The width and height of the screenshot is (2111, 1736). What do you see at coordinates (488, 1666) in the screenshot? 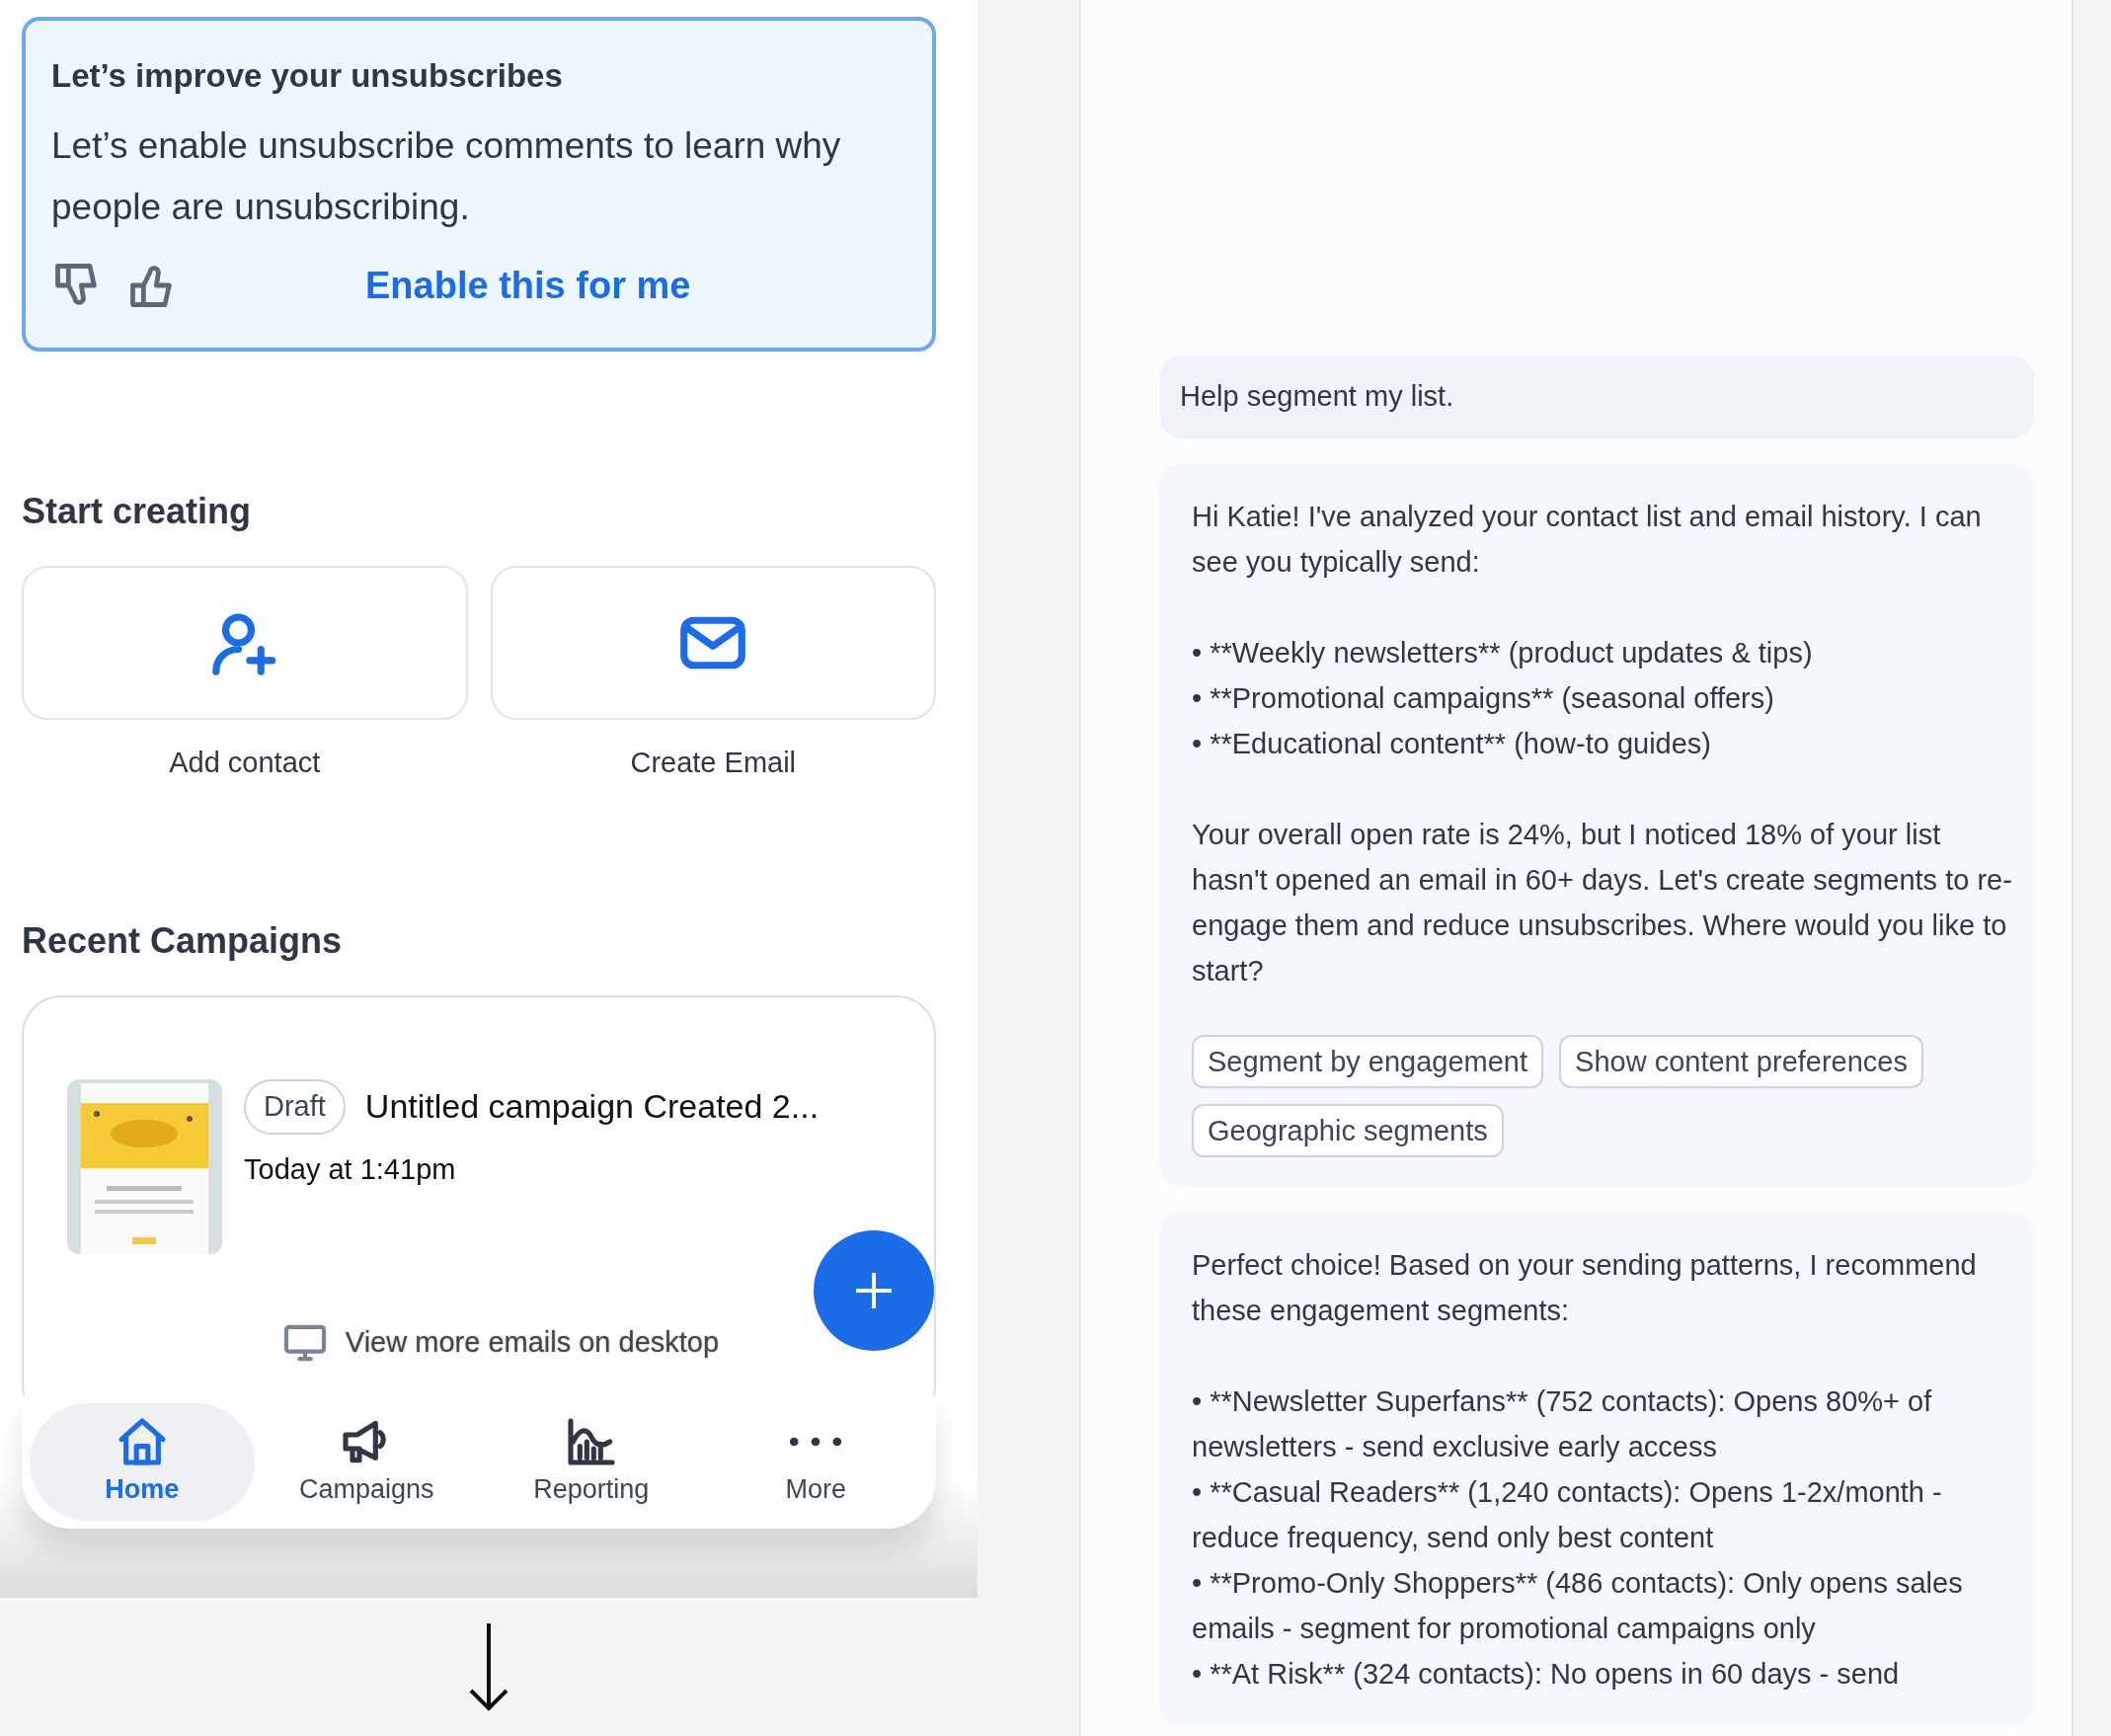
I see `down-arrow-icon` at bounding box center [488, 1666].